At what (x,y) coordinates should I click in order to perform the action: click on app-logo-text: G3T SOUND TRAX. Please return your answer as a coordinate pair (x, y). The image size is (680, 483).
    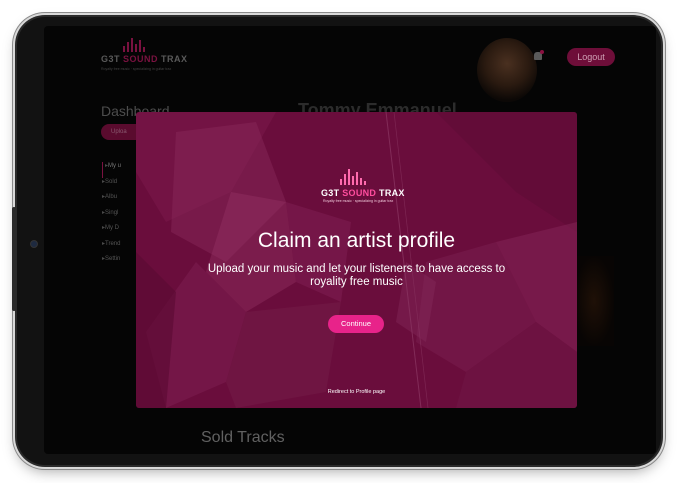
    Looking at the image, I should click on (144, 59).